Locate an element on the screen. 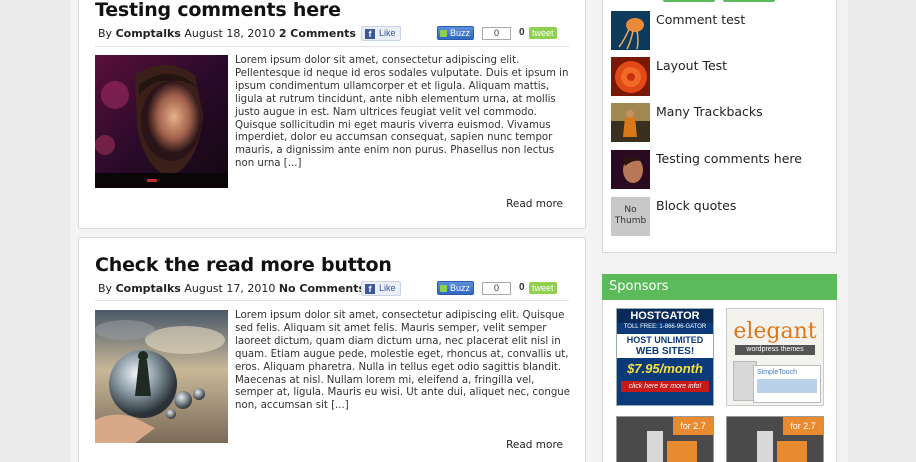  post-date: August 17, 2010 is located at coordinates (230, 288).